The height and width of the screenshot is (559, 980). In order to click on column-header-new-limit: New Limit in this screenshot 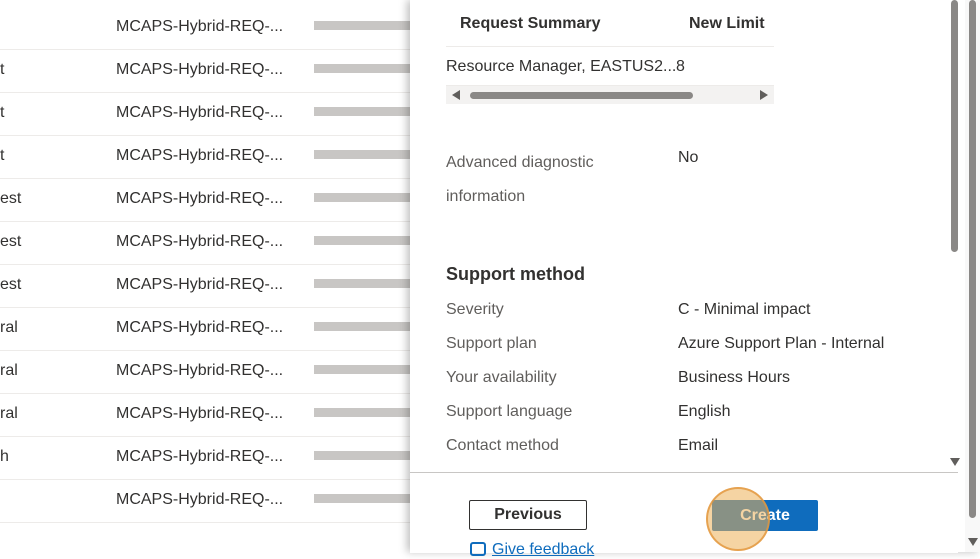, I will do `click(727, 23)`.